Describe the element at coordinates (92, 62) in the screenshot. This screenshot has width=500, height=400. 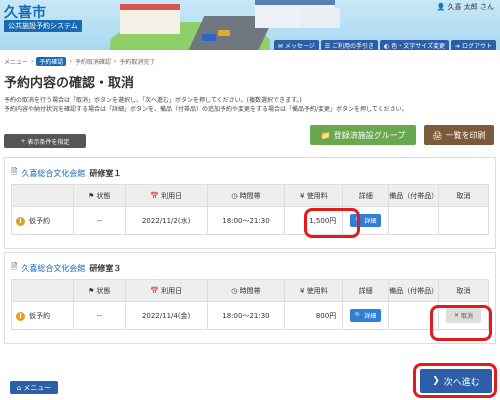
I see `breadcrumb-step: 予約取消確認` at that location.